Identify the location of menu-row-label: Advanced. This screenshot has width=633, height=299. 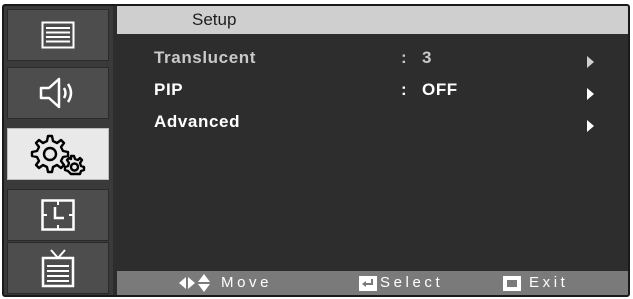
(197, 121).